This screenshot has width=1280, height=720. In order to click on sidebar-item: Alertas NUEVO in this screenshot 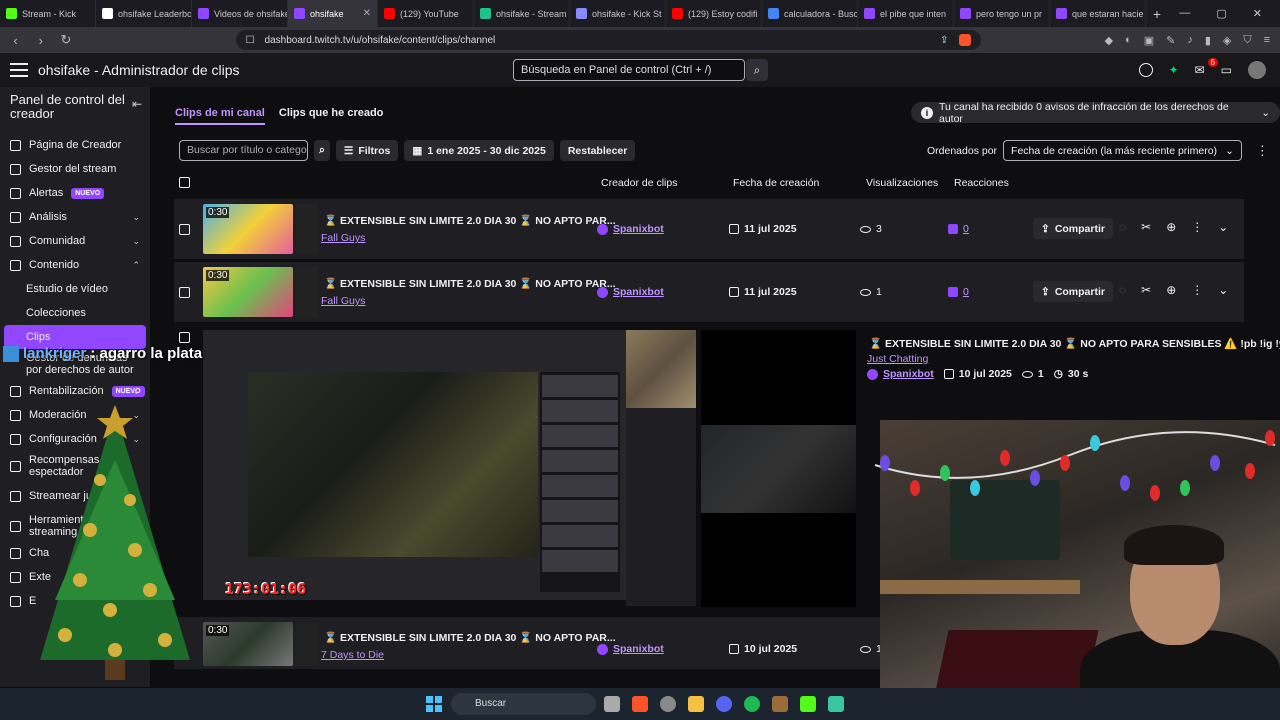, I will do `click(75, 193)`.